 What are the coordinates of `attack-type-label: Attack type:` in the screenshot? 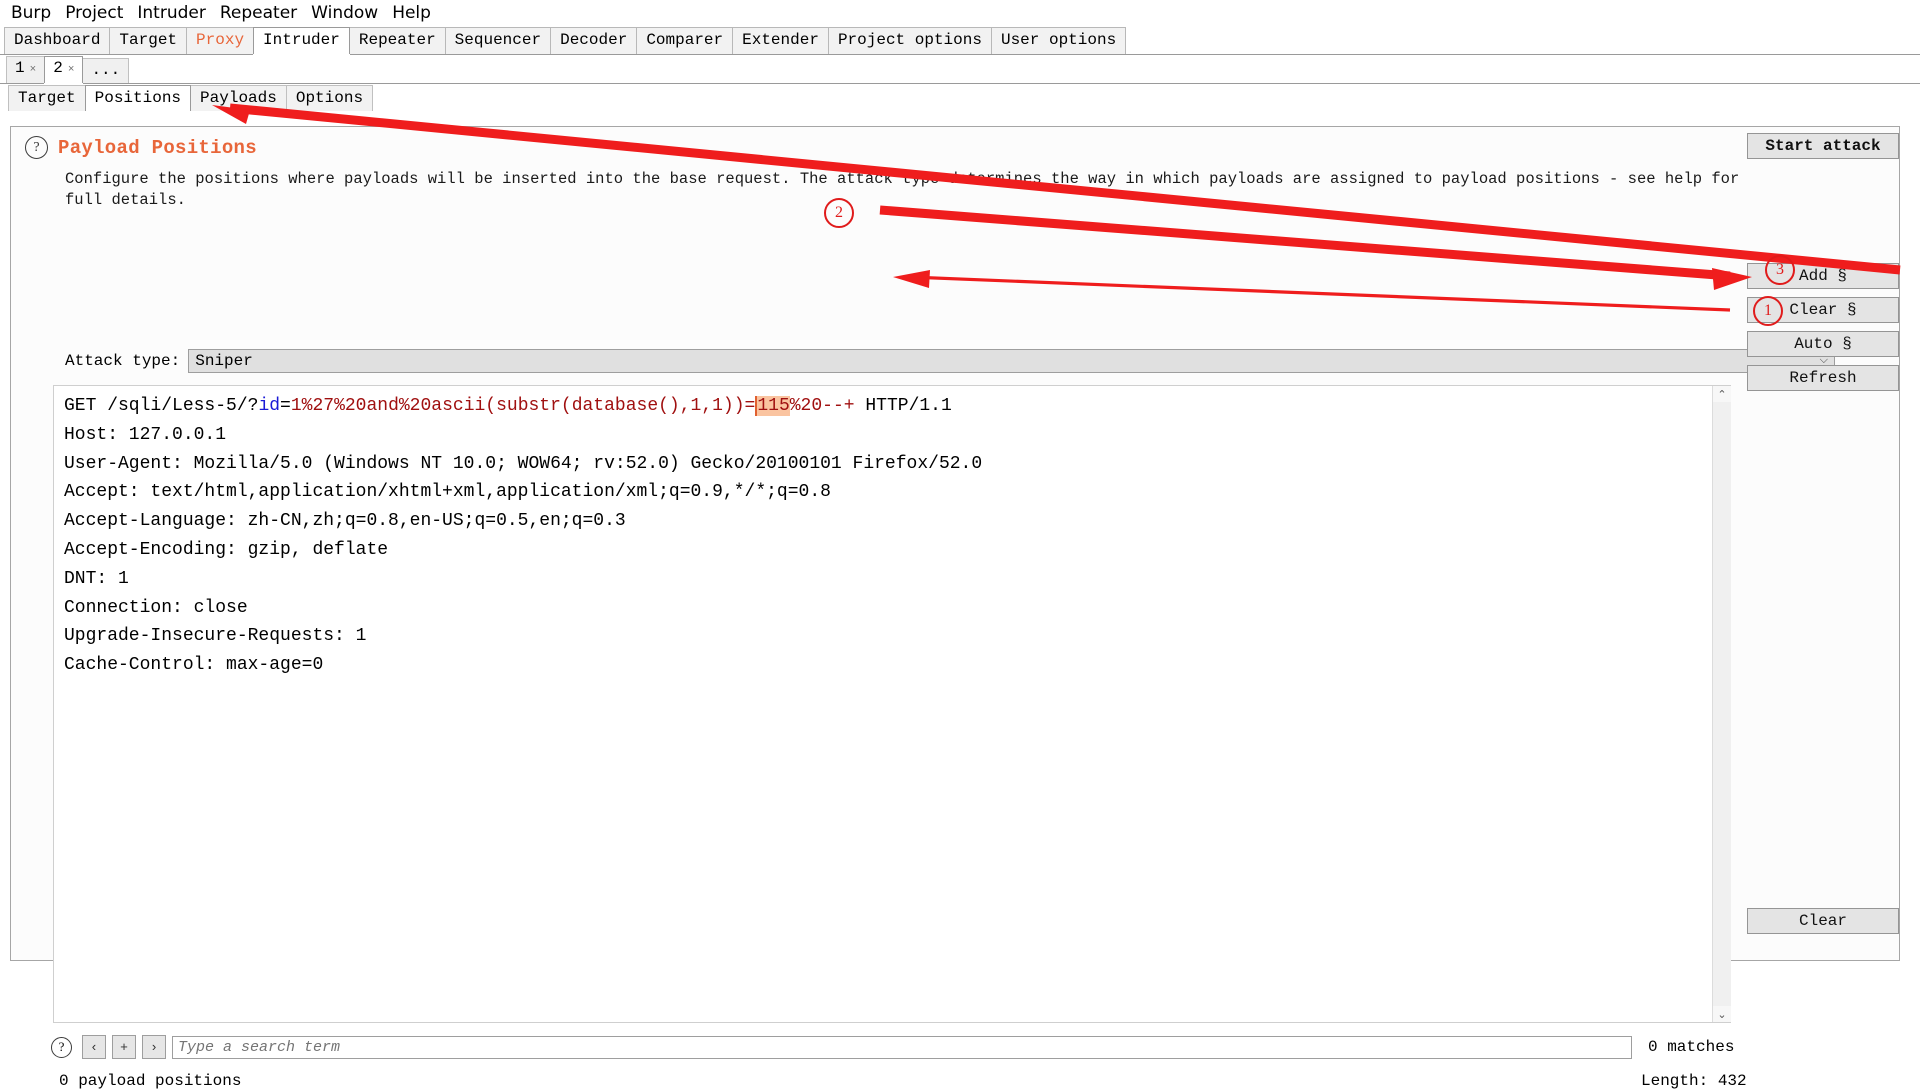 It's located at (123, 361).